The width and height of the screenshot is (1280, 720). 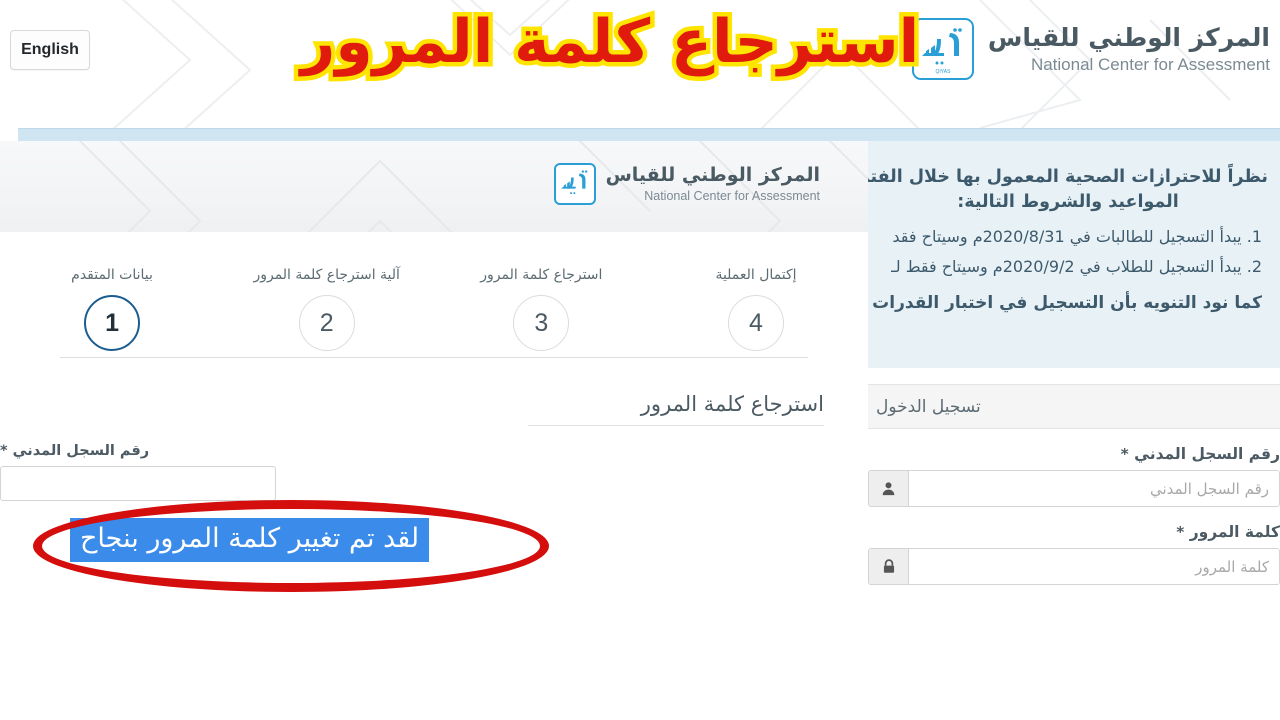 I want to click on header-brand-ar: المركز الوطني للقياس, so click(x=1128, y=37).